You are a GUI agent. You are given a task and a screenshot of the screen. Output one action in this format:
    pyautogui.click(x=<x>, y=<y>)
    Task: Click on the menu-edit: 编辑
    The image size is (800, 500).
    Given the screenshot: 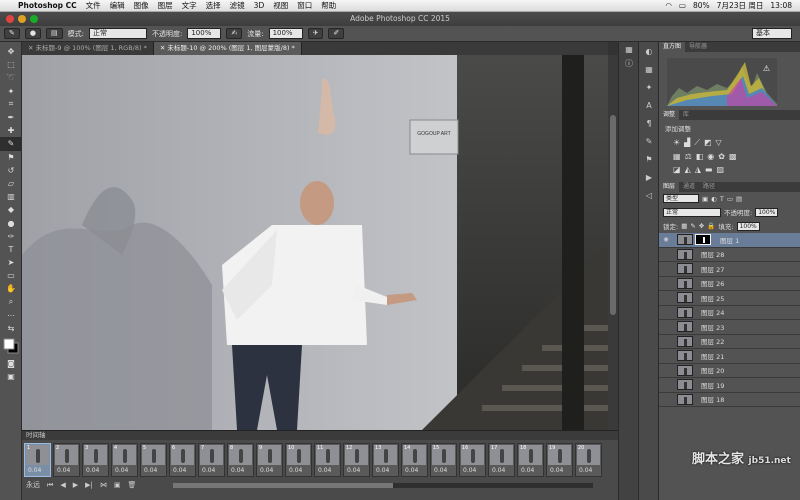 What is the action you would take?
    pyautogui.click(x=117, y=5)
    